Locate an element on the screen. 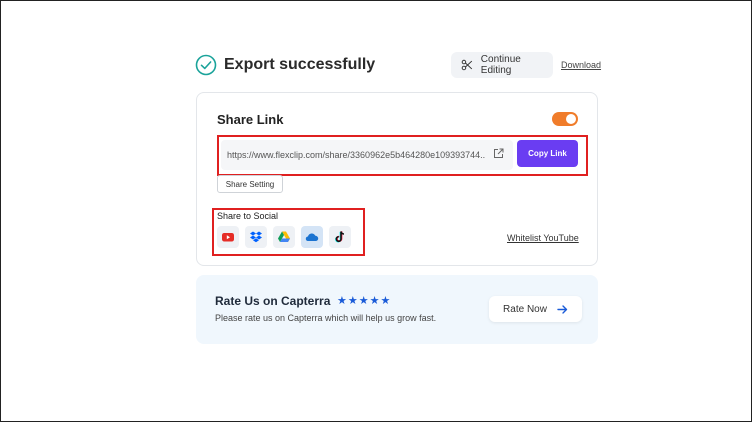 The width and height of the screenshot is (752, 422). dropbox-share-button is located at coordinates (256, 237).